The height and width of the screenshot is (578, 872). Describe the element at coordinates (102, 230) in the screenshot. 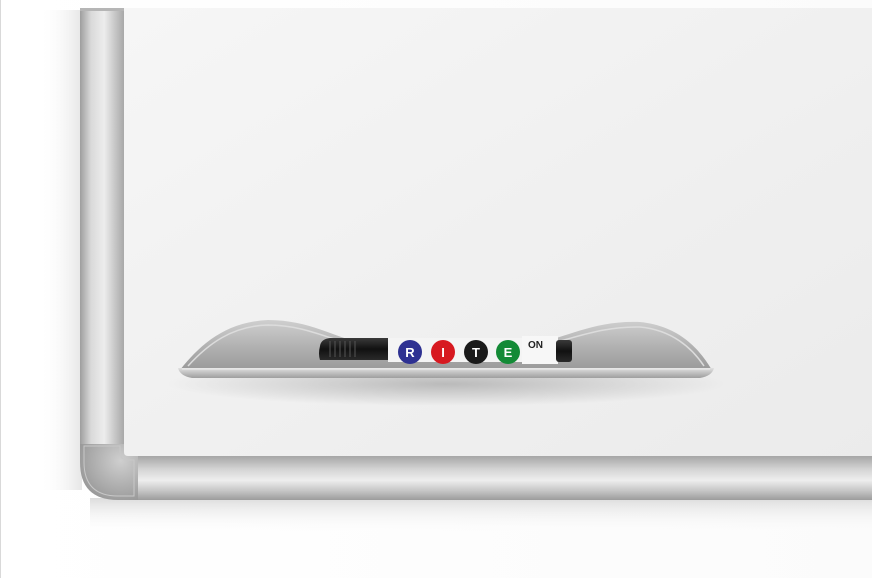

I see `frame-left-rail` at that location.